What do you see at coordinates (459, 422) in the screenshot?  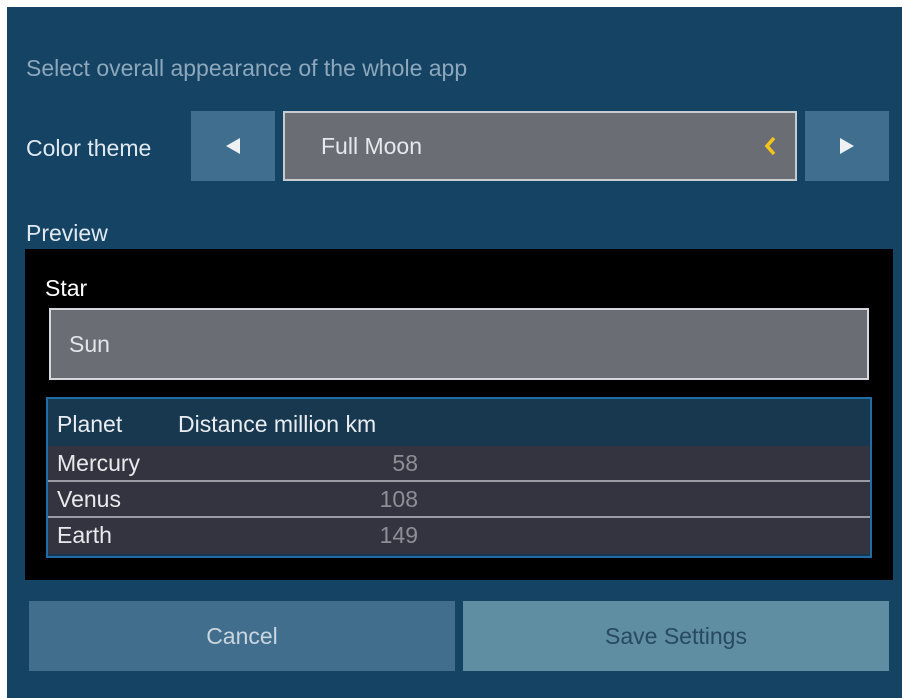 I see `table-header: Planet Distance million km` at bounding box center [459, 422].